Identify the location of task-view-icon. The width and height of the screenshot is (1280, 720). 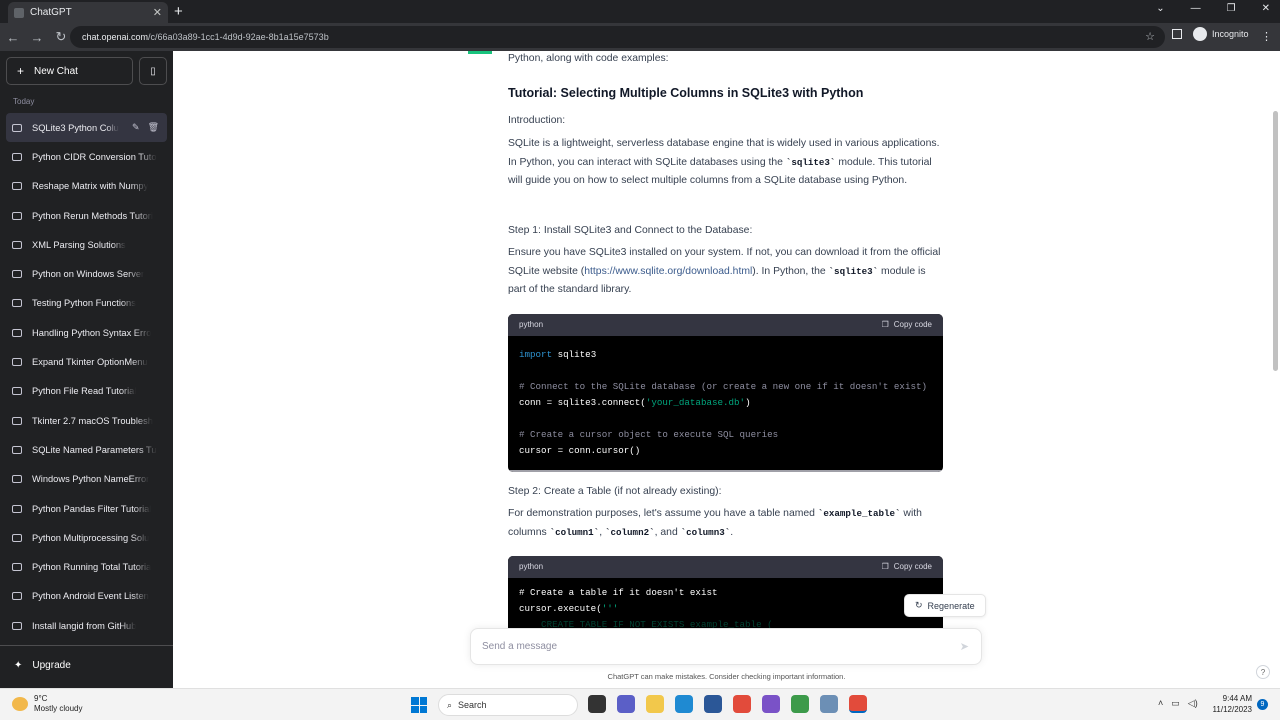
(597, 704).